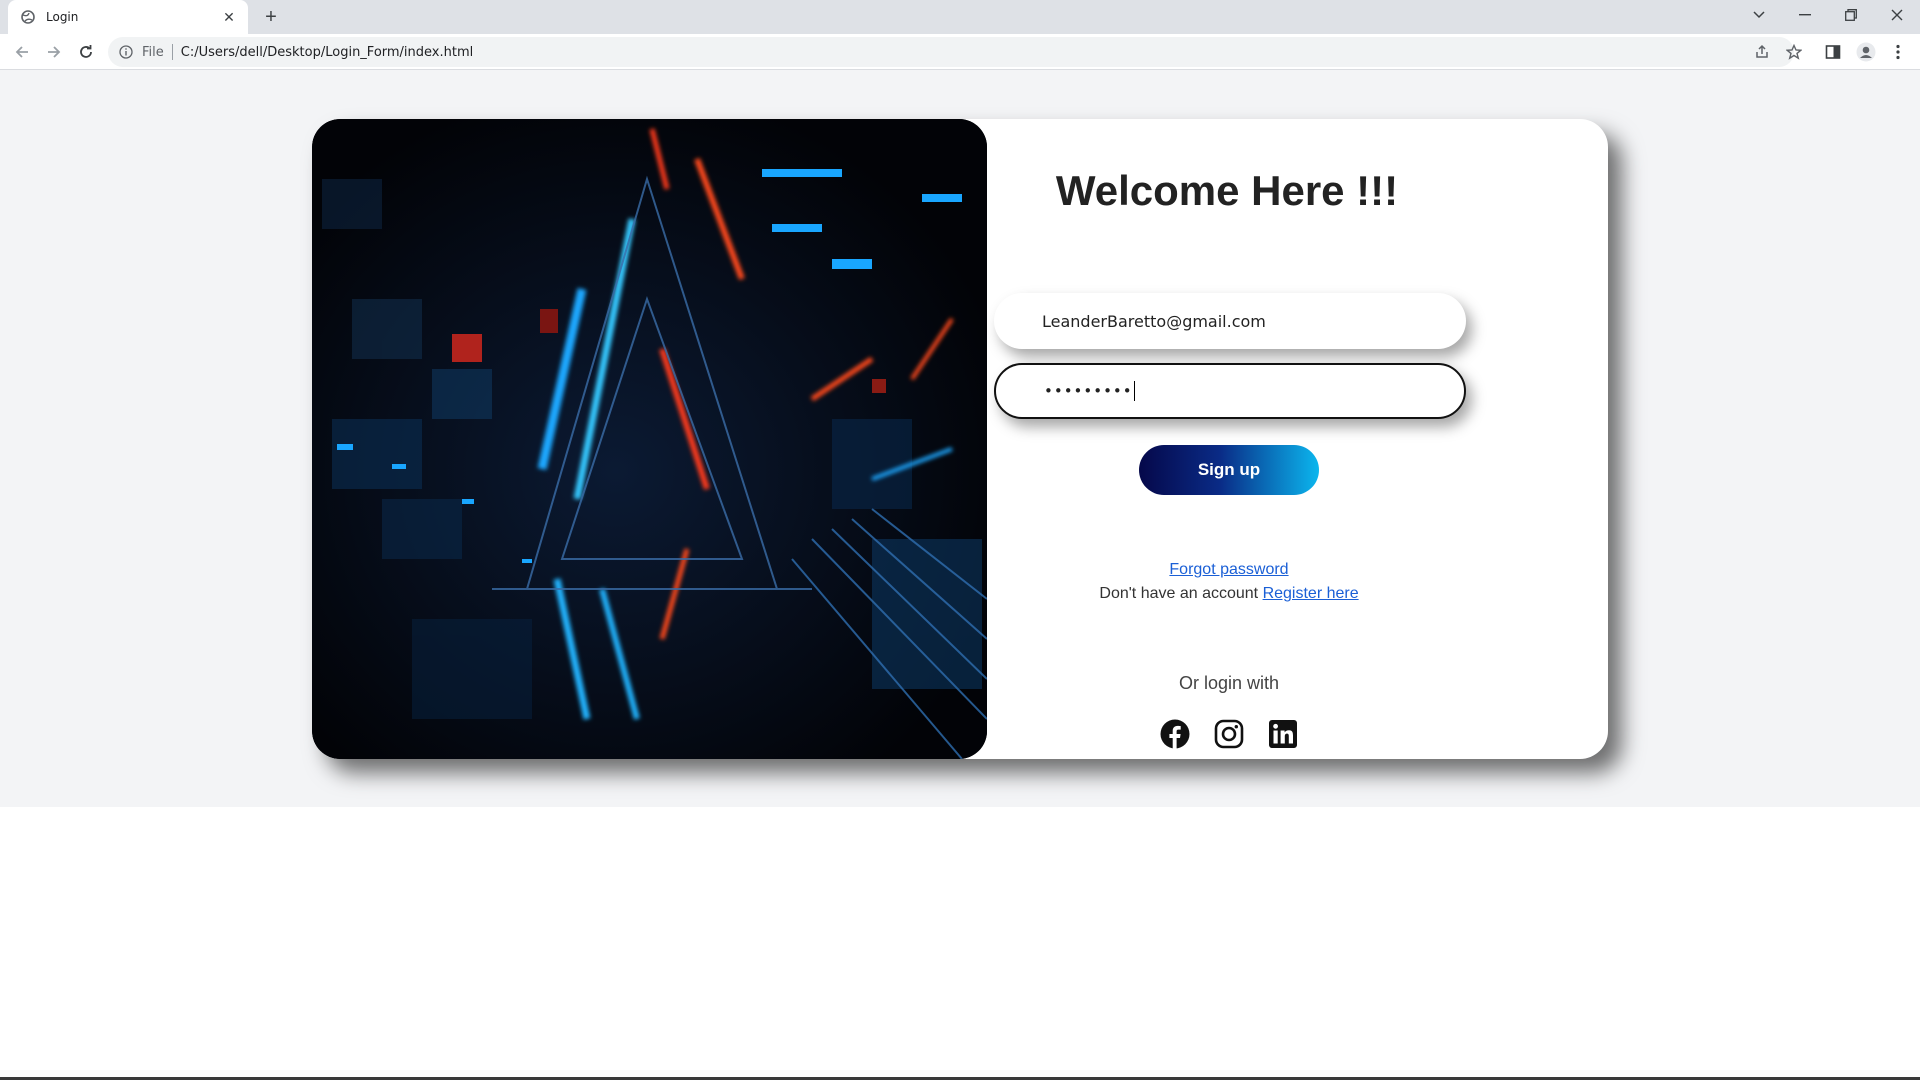  Describe the element at coordinates (1283, 734) in the screenshot. I see `linkedin-icon` at that location.